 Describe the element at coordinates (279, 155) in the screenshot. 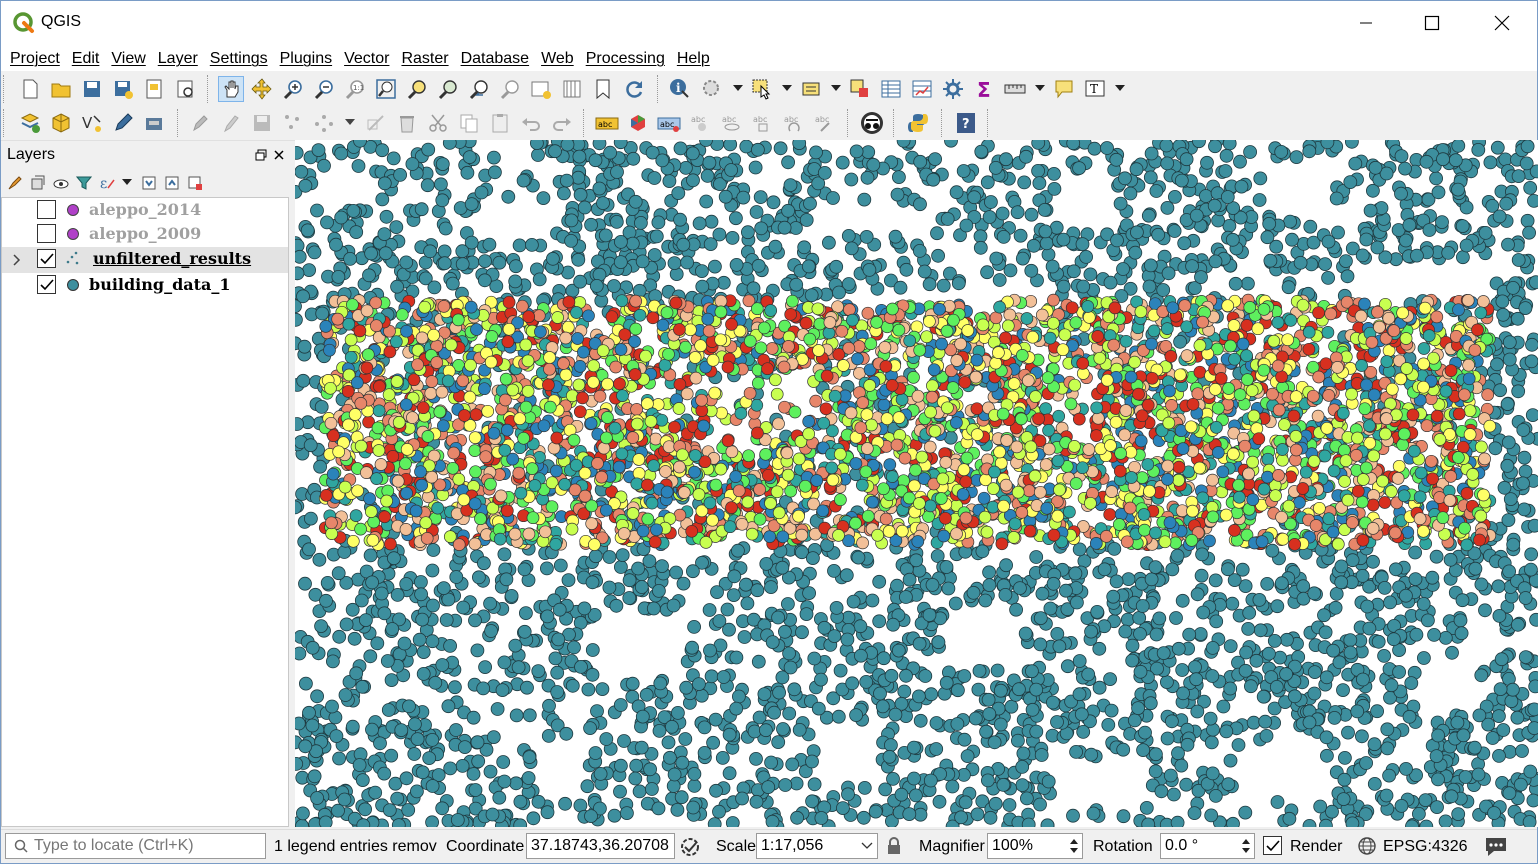

I see `close-panel-icon` at that location.